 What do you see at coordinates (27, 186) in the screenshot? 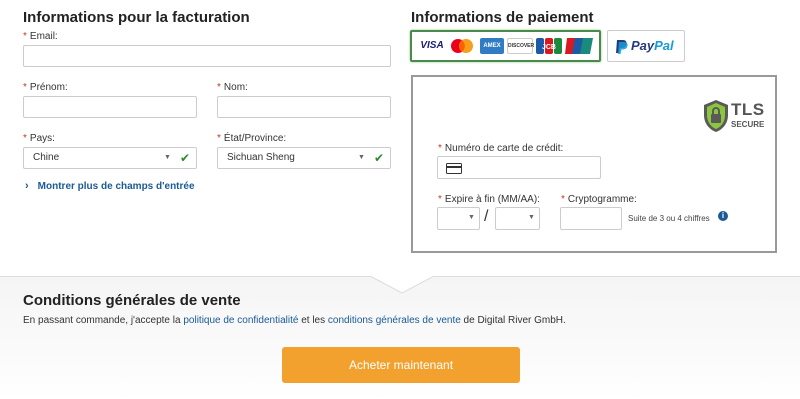
I see `chevron-right-icon: ›` at bounding box center [27, 186].